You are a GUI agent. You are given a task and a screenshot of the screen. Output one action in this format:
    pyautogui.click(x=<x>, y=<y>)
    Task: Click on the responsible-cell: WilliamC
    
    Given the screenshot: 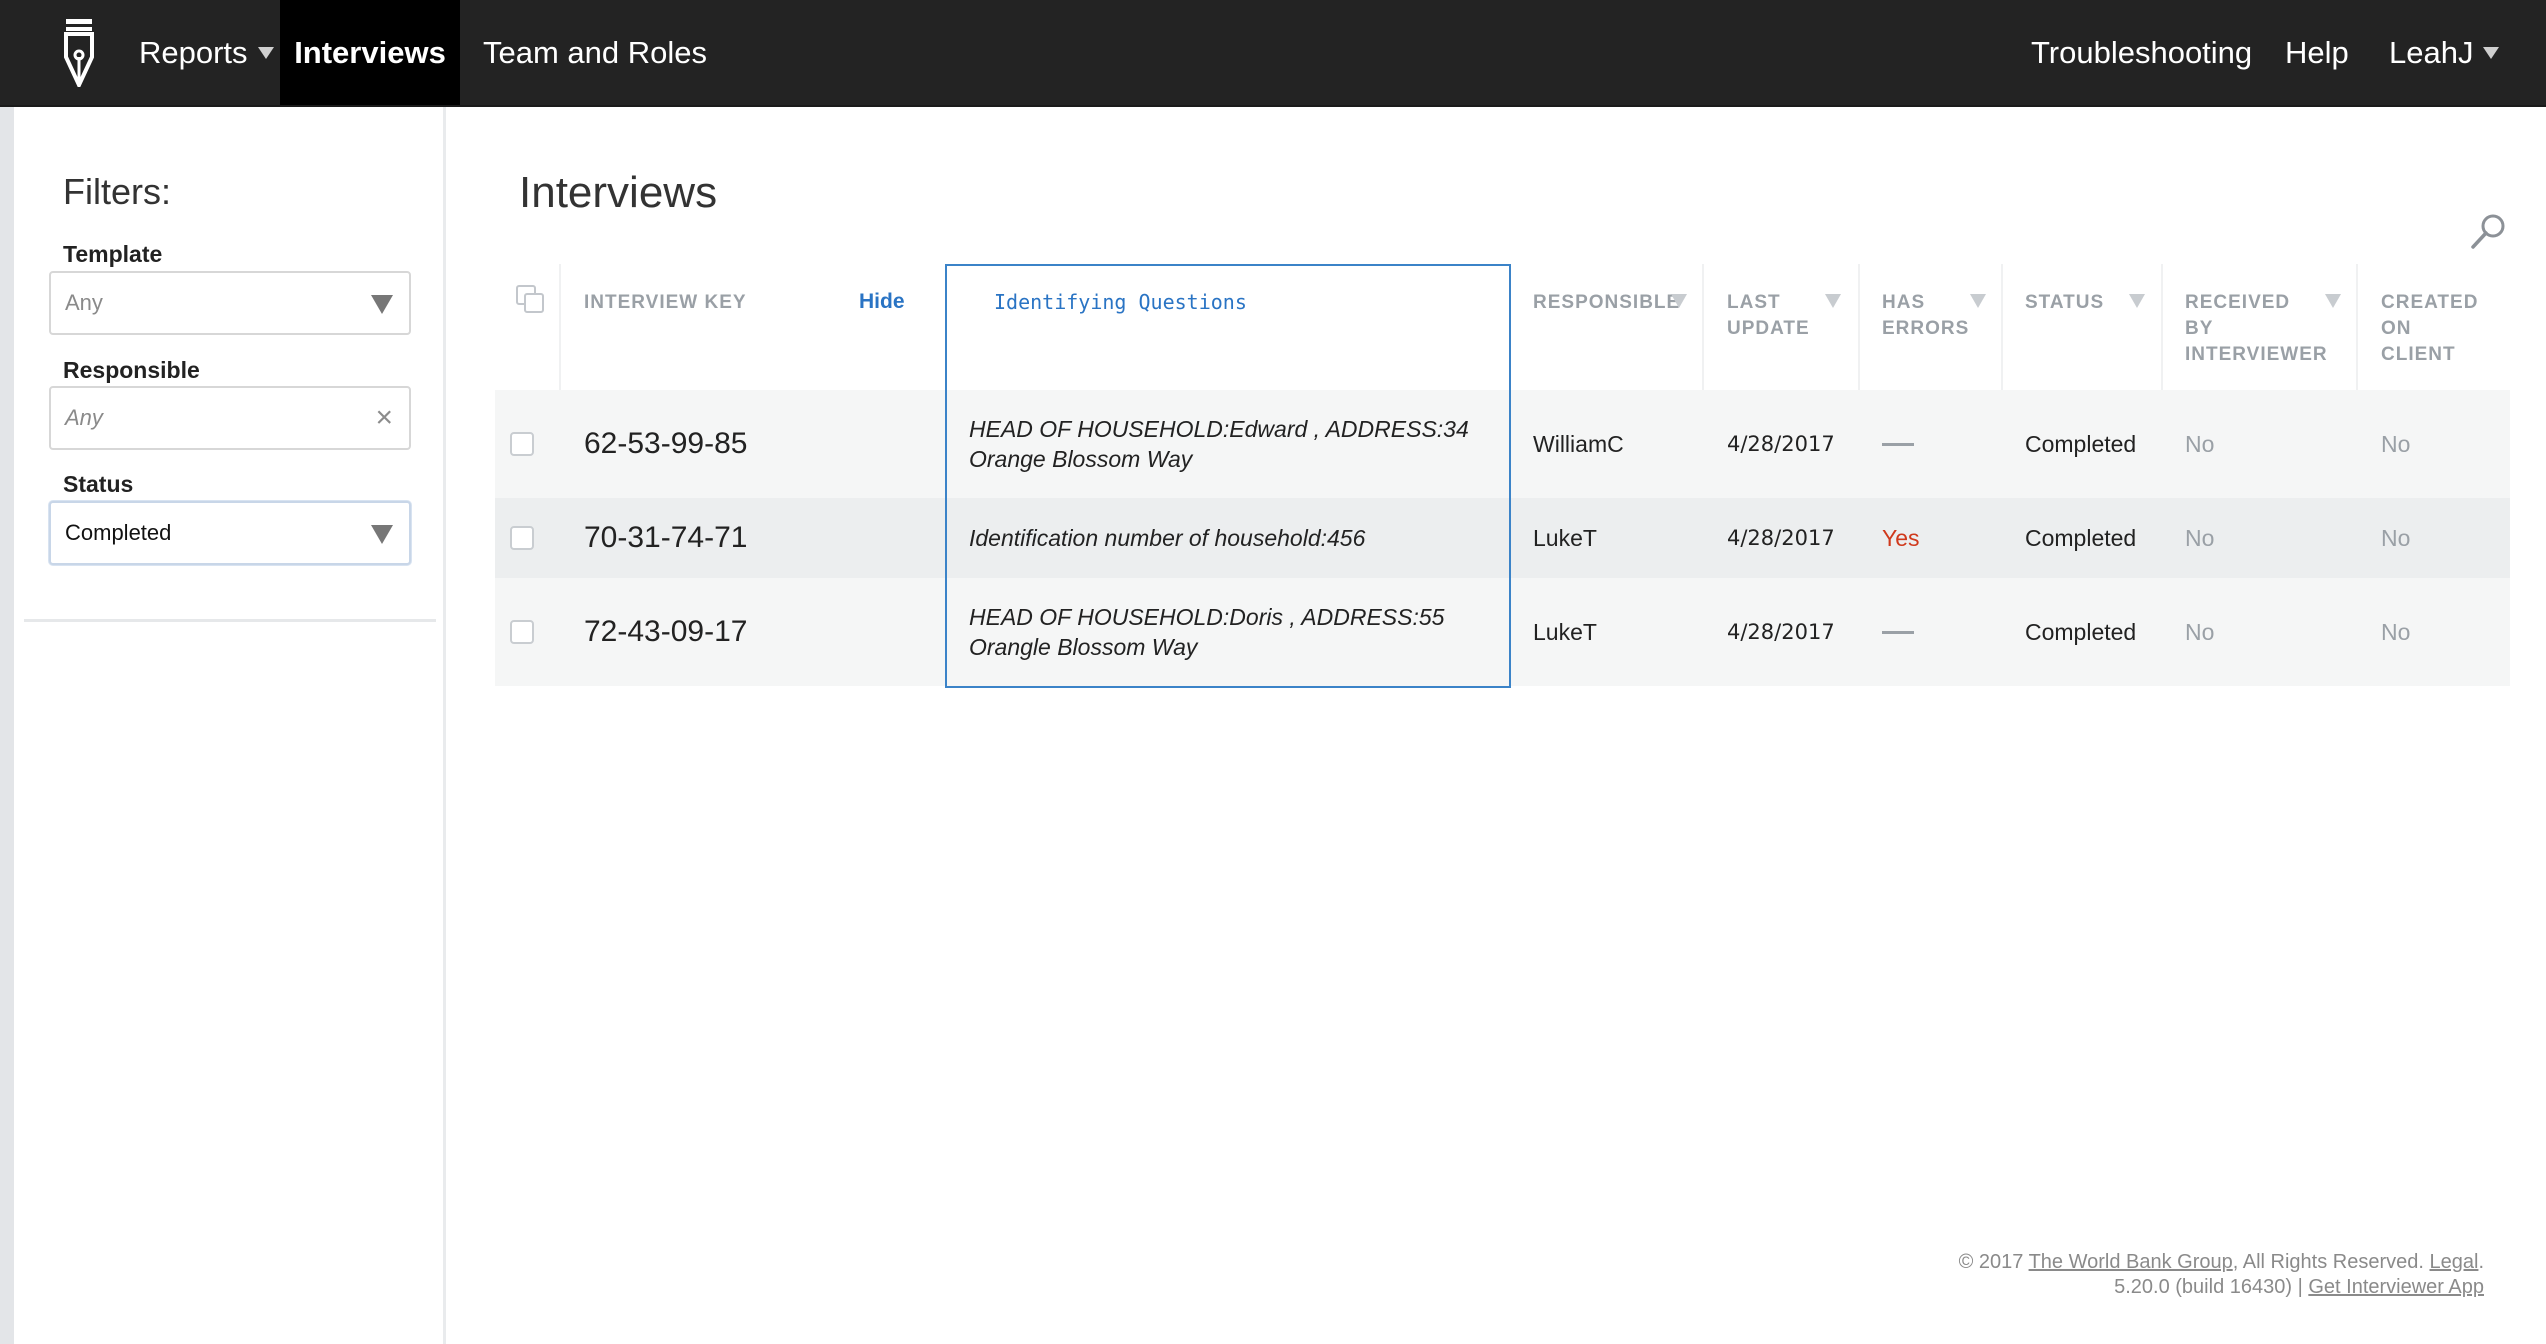 What is the action you would take?
    pyautogui.click(x=1578, y=444)
    